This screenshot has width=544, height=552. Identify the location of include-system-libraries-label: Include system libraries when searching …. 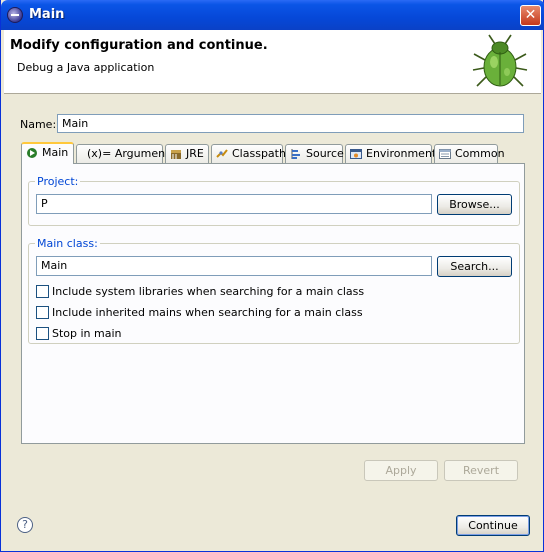
(208, 291).